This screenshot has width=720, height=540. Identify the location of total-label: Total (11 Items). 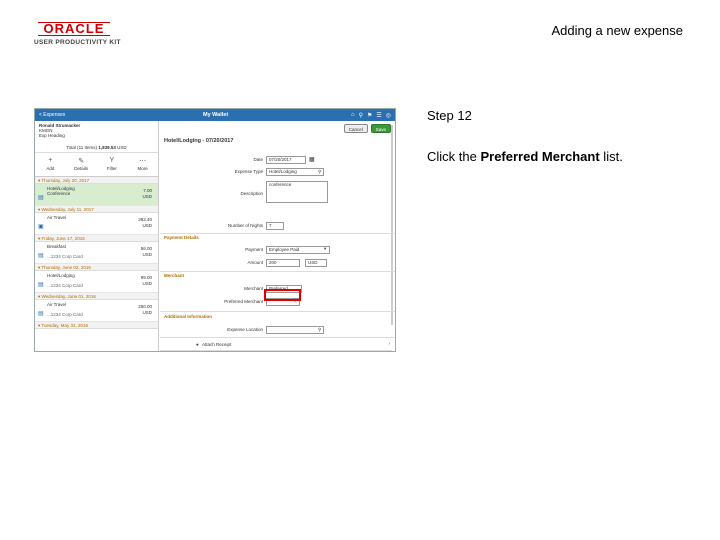
(82, 147).